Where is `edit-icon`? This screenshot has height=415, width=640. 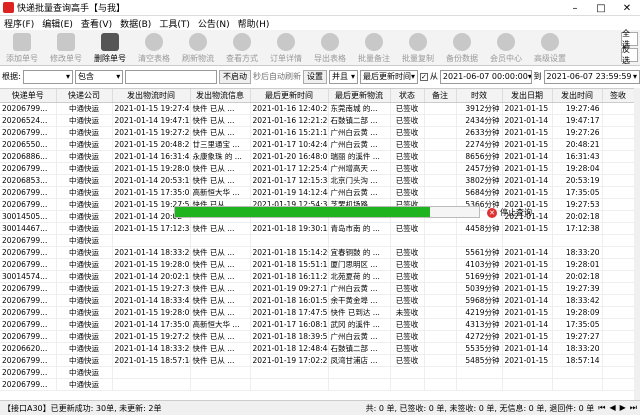 edit-icon is located at coordinates (66, 42).